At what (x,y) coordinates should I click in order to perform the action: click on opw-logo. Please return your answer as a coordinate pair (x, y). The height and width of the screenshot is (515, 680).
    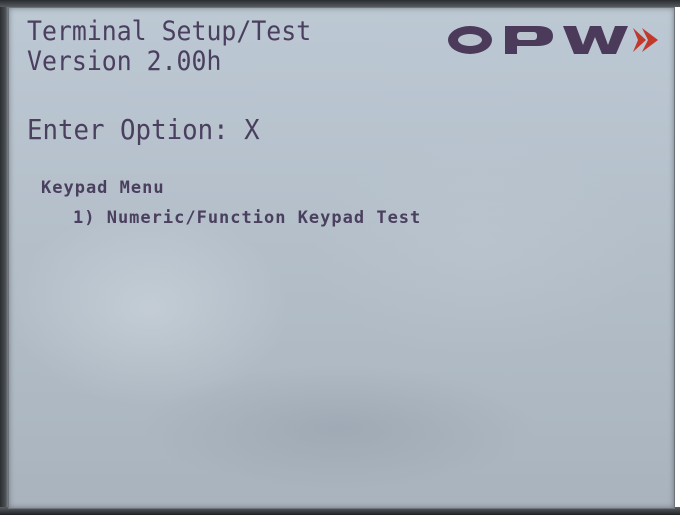
    Looking at the image, I should click on (553, 40).